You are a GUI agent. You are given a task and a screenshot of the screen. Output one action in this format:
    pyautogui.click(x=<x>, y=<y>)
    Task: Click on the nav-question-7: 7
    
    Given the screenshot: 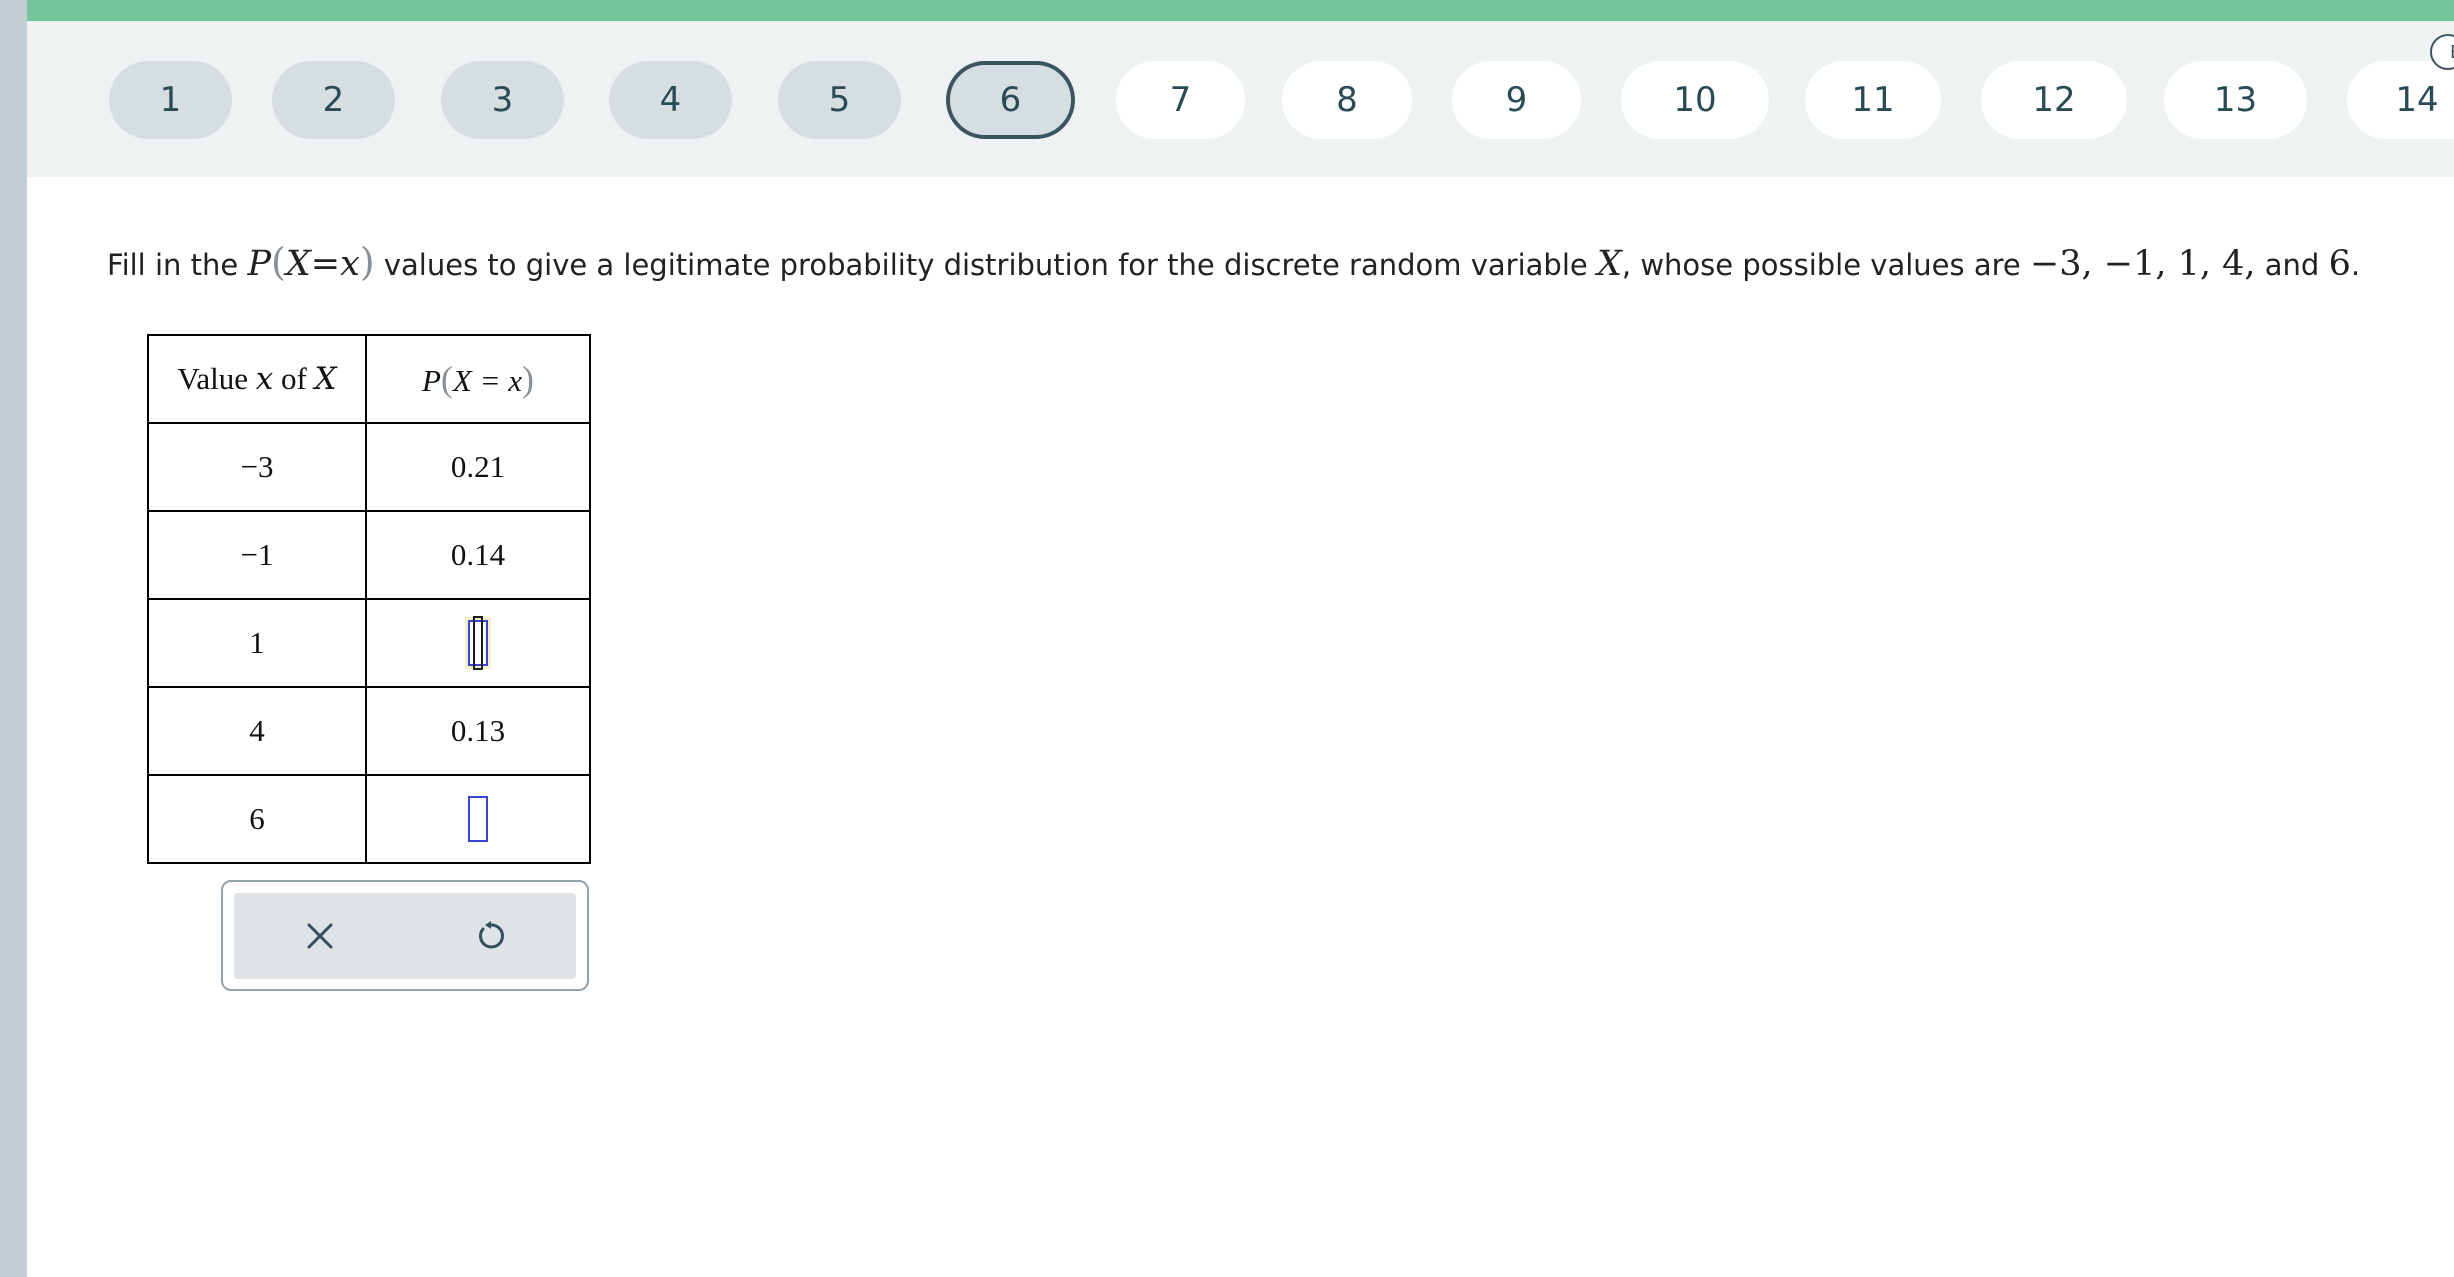 What is the action you would take?
    pyautogui.click(x=1180, y=100)
    